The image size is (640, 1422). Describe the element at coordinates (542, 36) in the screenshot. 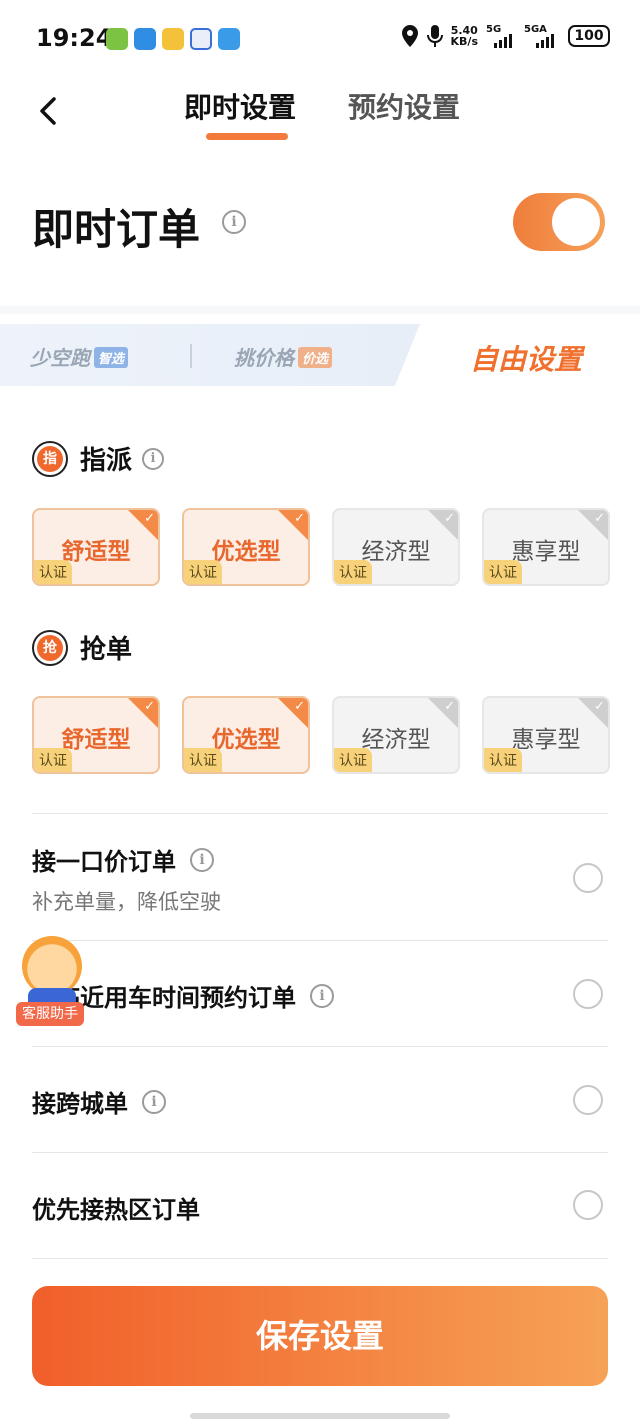

I see `signal-icon: 5GA` at that location.